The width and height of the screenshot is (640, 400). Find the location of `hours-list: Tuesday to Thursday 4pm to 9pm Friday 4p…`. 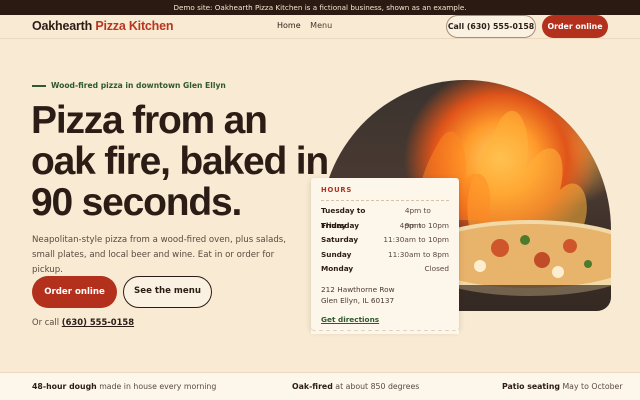

hours-list: Tuesday to Thursday 4pm to 9pm Friday 4p… is located at coordinates (385, 240).